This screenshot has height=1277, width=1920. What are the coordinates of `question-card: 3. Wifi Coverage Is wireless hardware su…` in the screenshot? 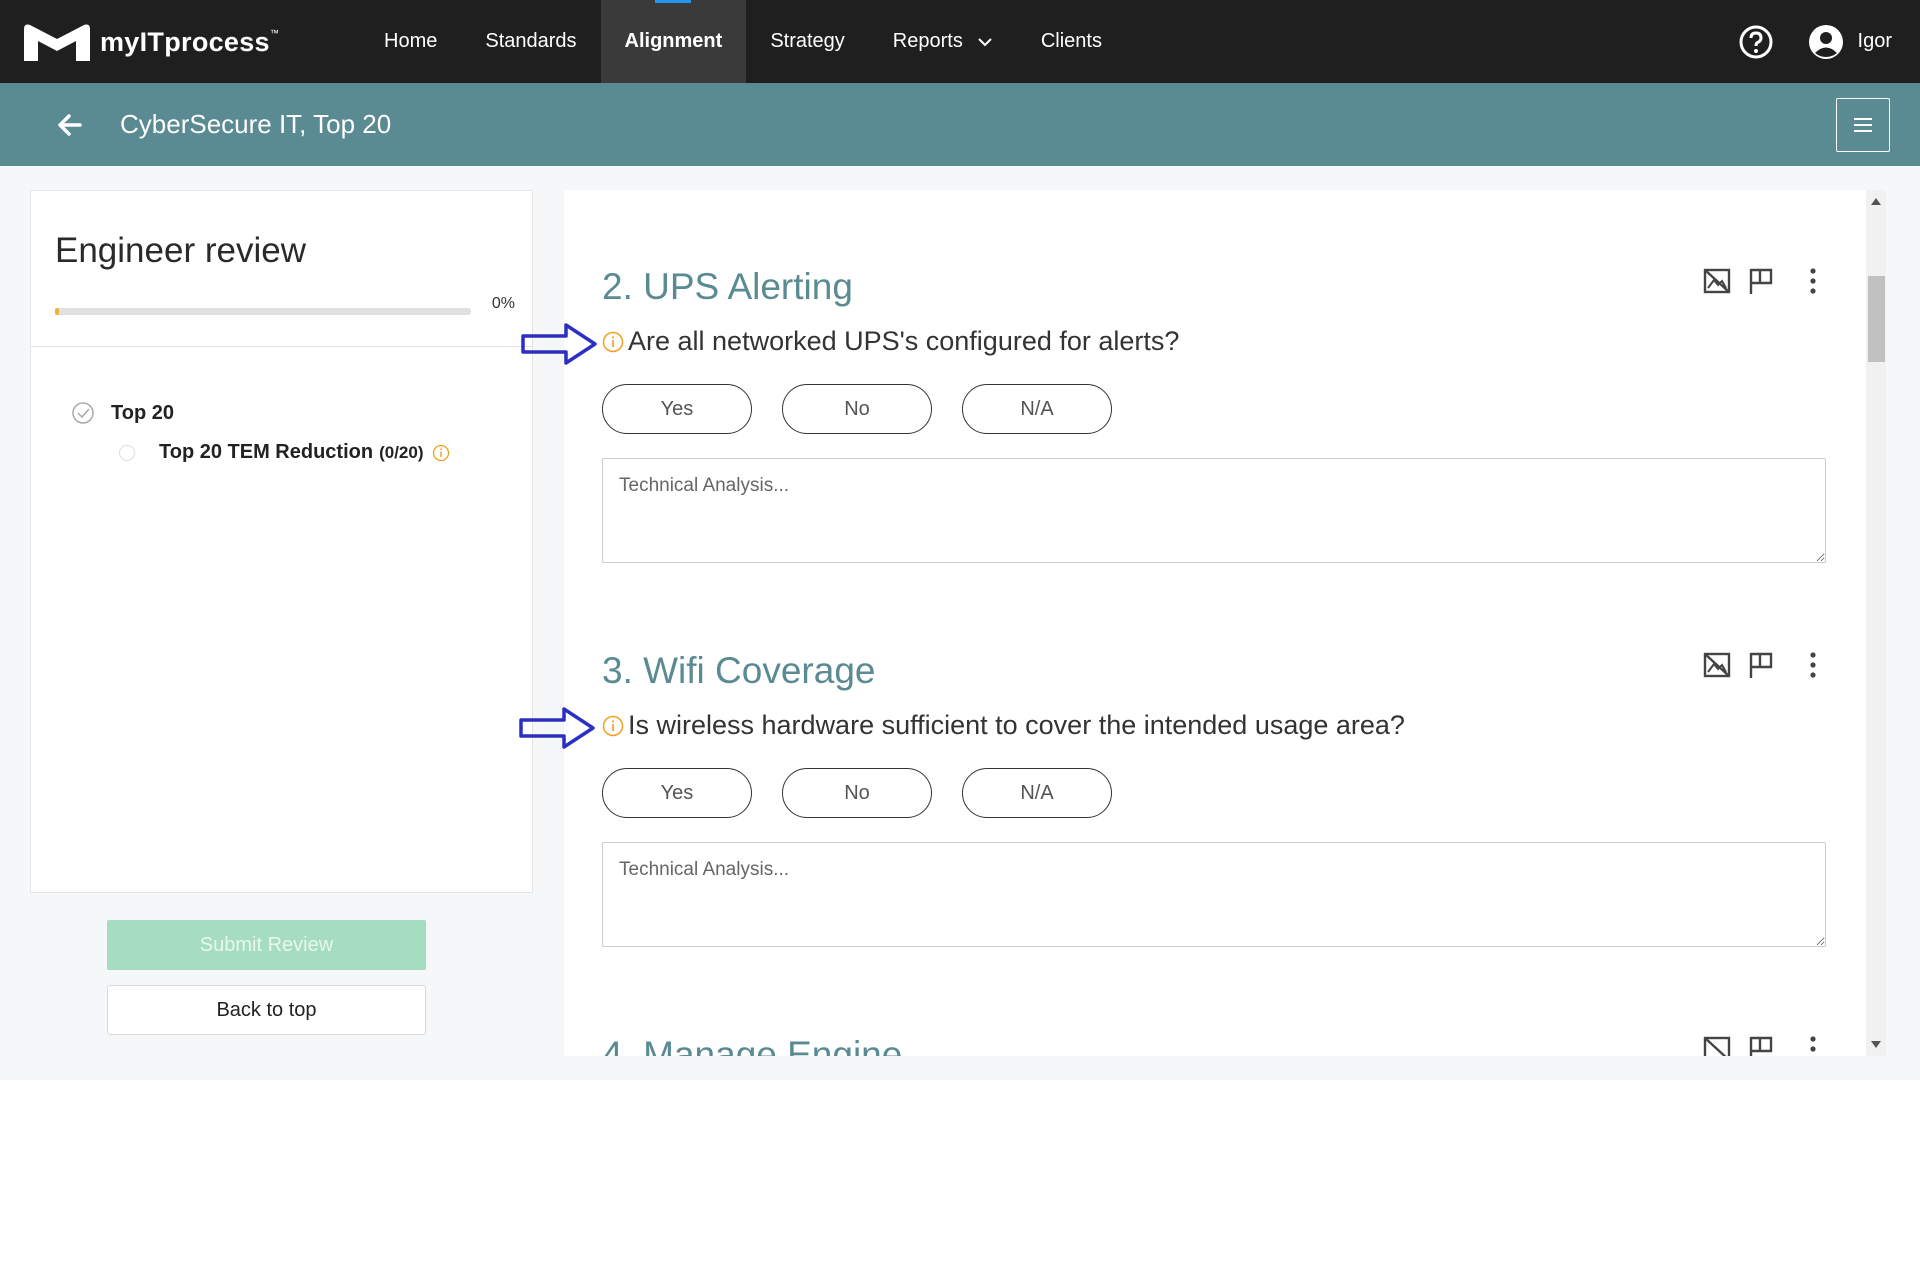 It's located at (1215, 798).